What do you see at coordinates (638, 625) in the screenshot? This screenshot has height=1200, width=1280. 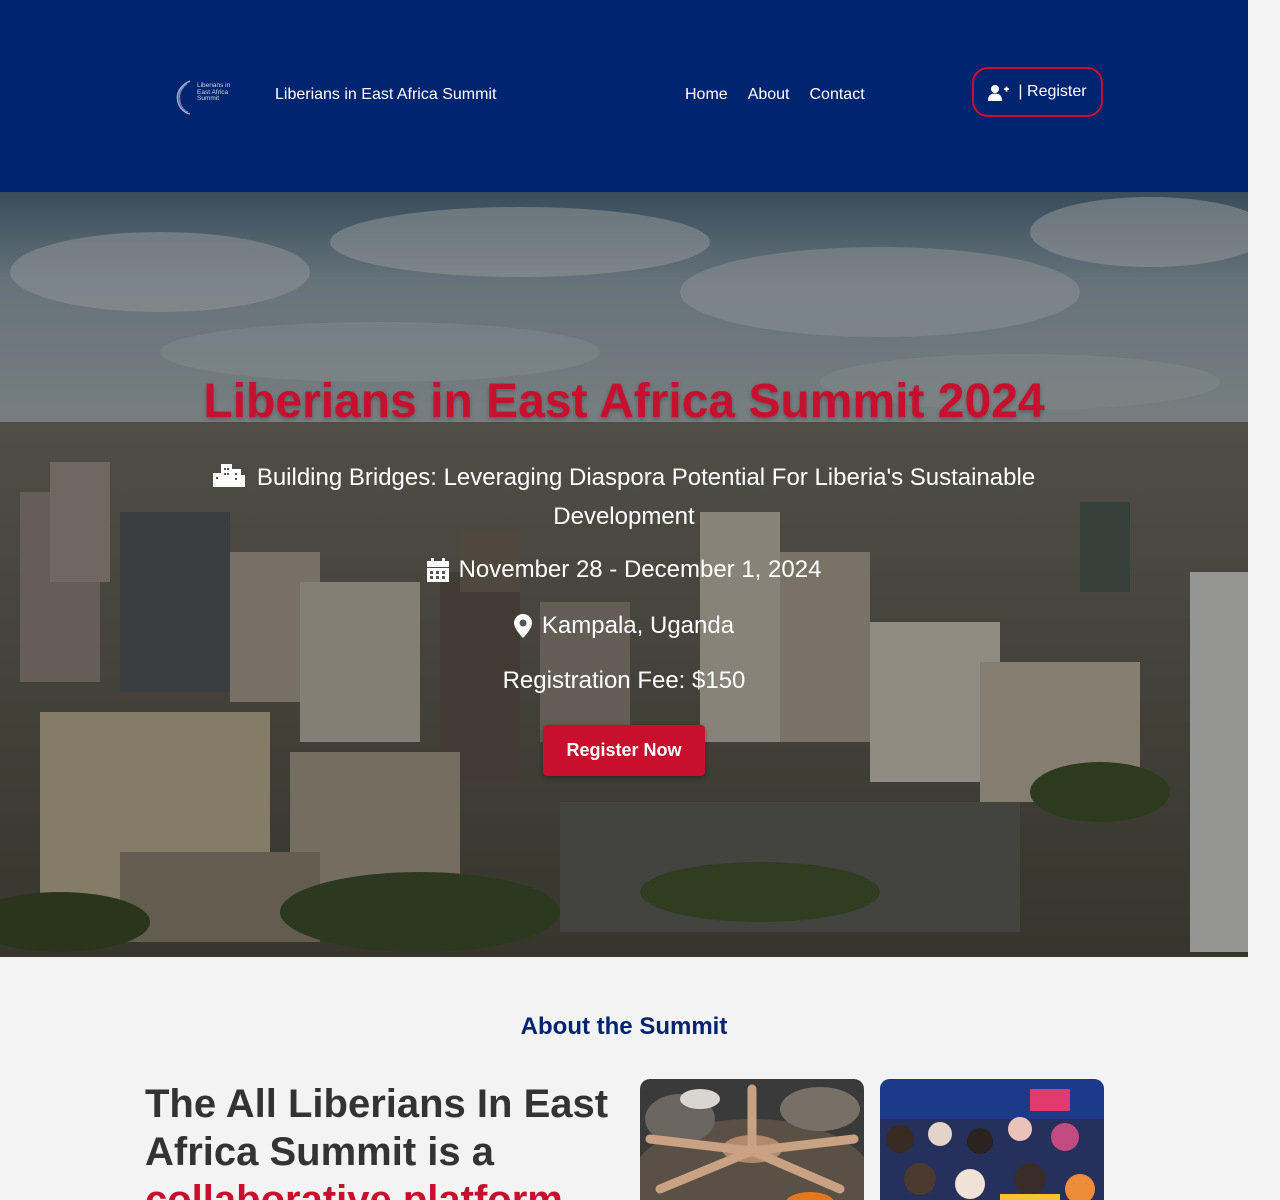 I see `hero-location-text: Kampala, Uganda` at bounding box center [638, 625].